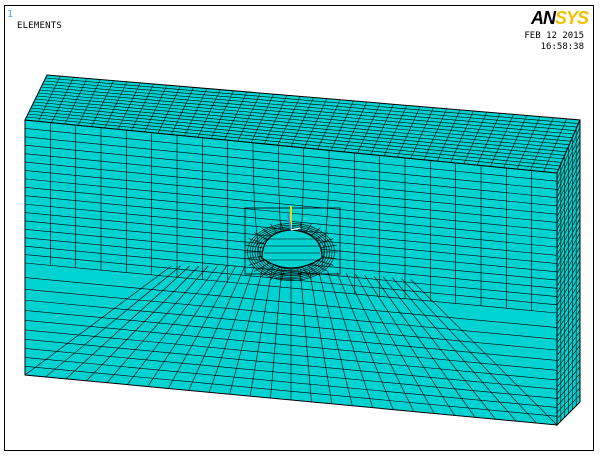 The width and height of the screenshot is (600, 457). What do you see at coordinates (562, 47) in the screenshot?
I see `time-stamp: 16:58:38` at bounding box center [562, 47].